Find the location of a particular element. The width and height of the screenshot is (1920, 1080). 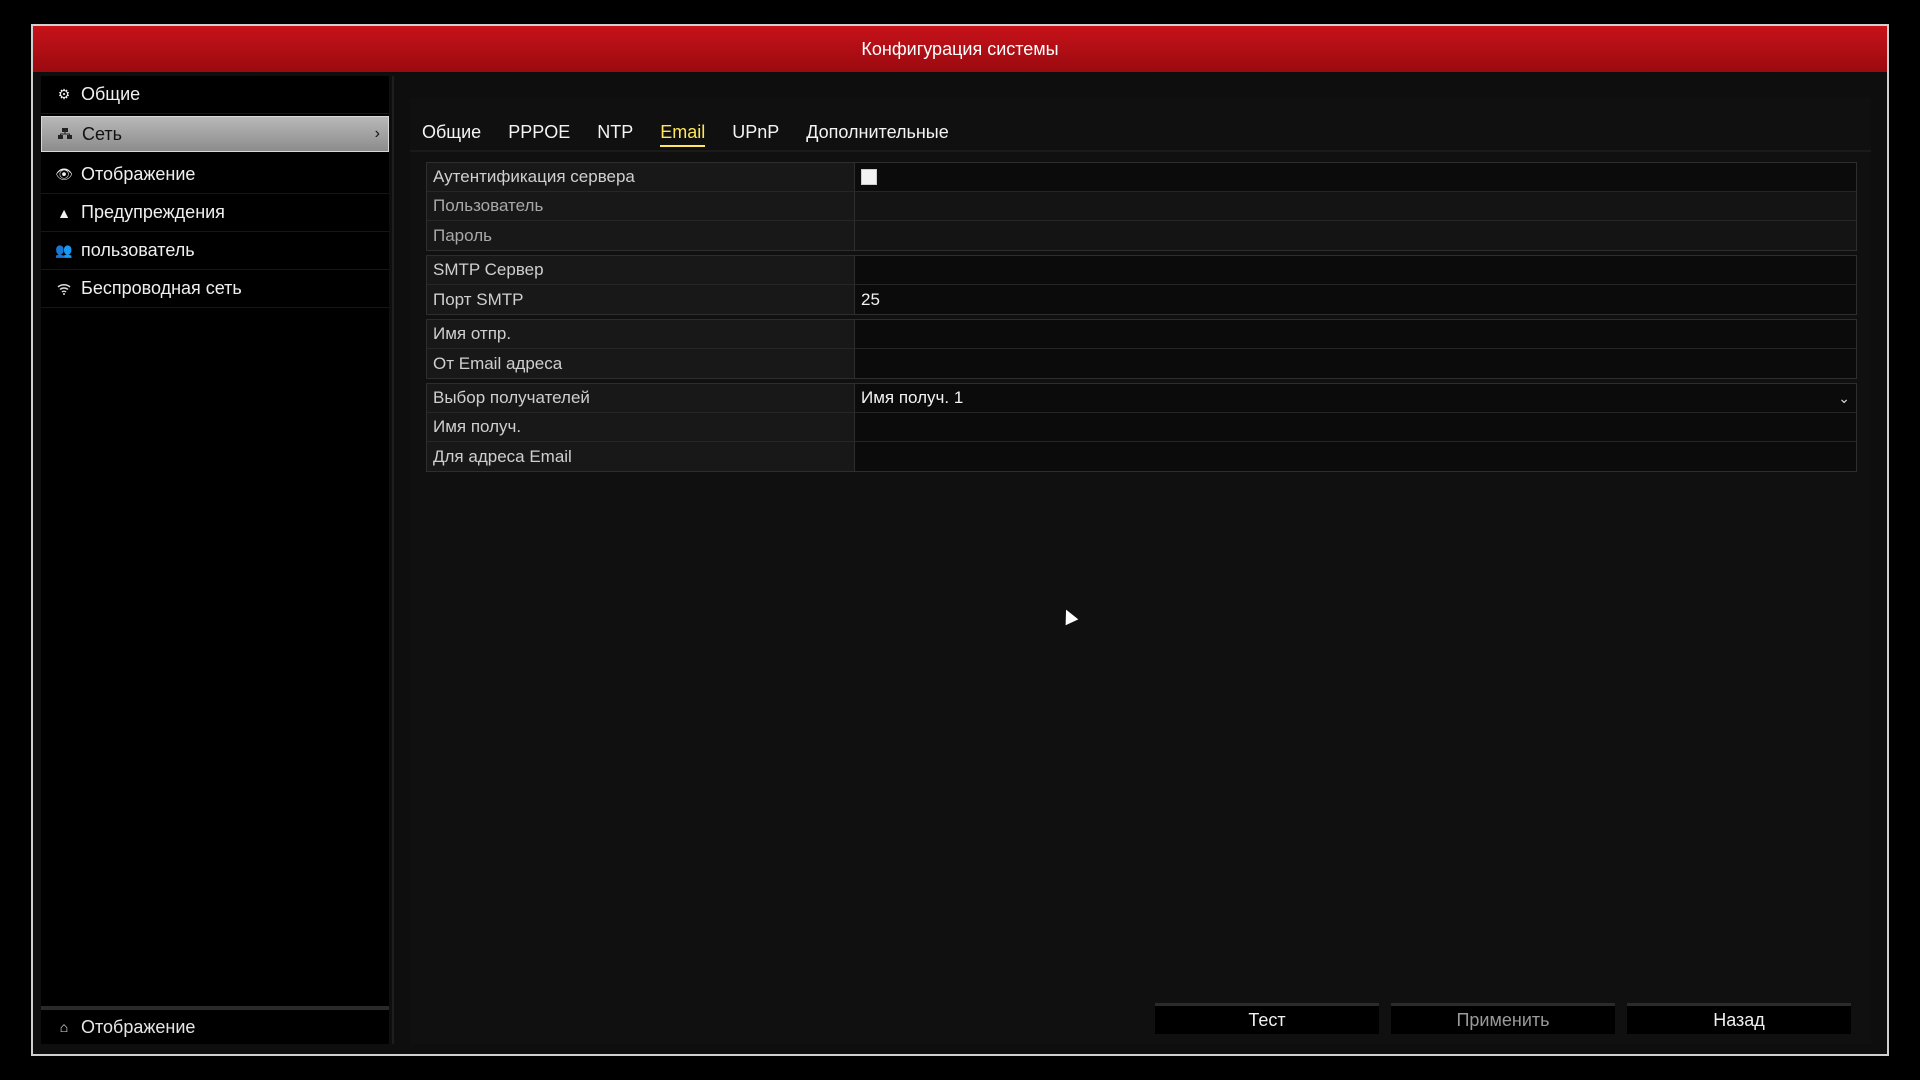

smtp-server-field is located at coordinates (1355, 270).